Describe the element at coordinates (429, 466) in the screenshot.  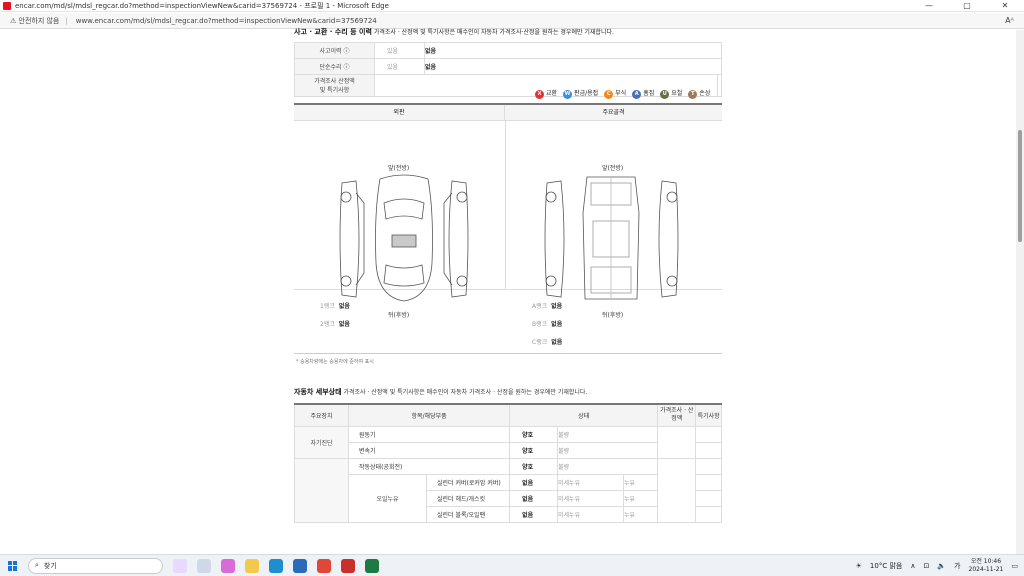
I see `engine-run-item: 작동상태(공회전)` at that location.